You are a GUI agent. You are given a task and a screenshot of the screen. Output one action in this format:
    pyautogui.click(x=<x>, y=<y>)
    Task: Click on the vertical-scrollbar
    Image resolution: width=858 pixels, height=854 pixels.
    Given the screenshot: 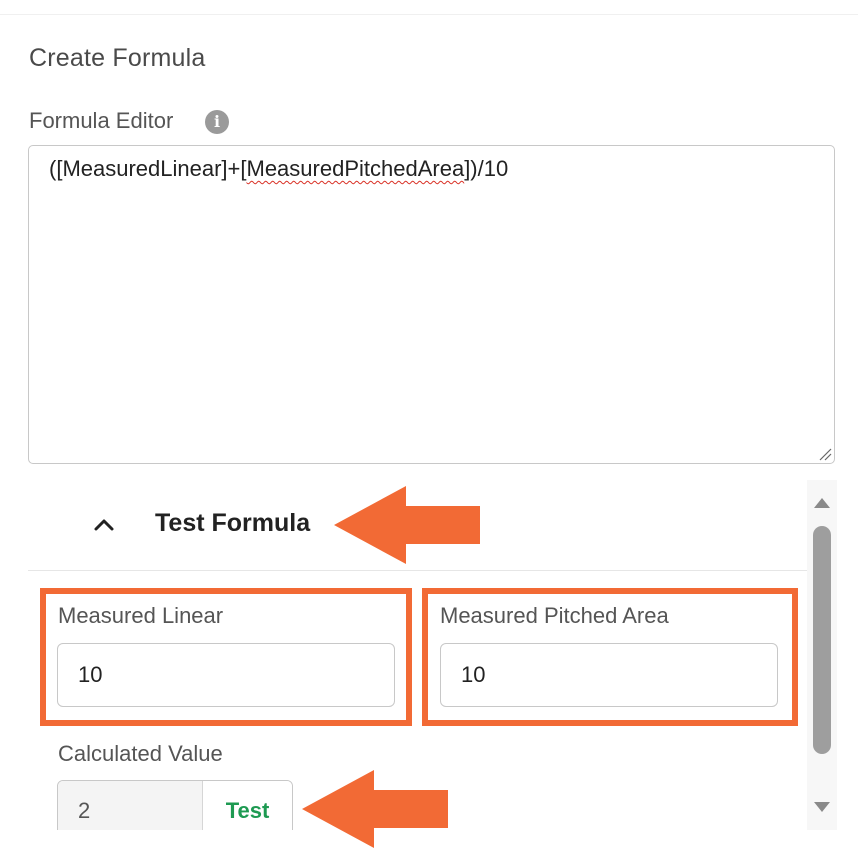 What is the action you would take?
    pyautogui.click(x=822, y=655)
    